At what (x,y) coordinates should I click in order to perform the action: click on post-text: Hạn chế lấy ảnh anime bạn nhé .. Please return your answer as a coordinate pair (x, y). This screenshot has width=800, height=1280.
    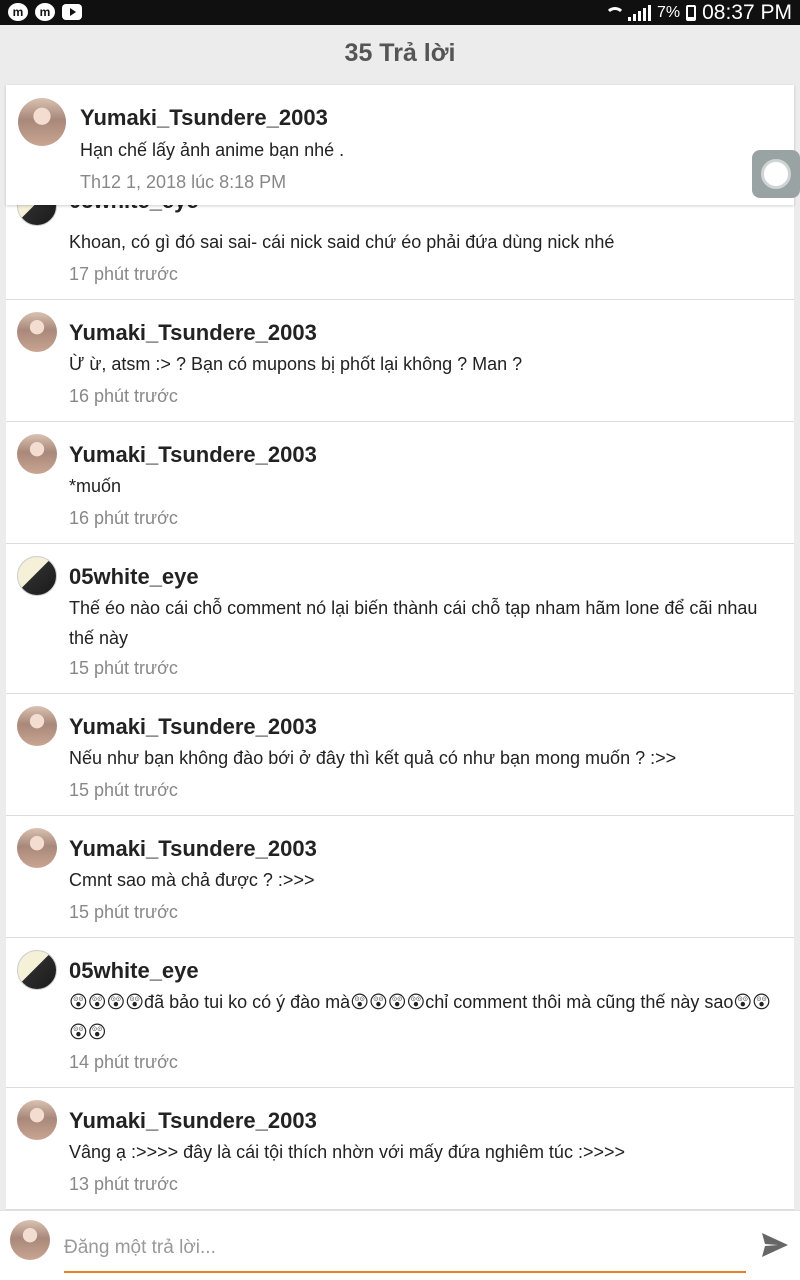
    Looking at the image, I should click on (212, 150).